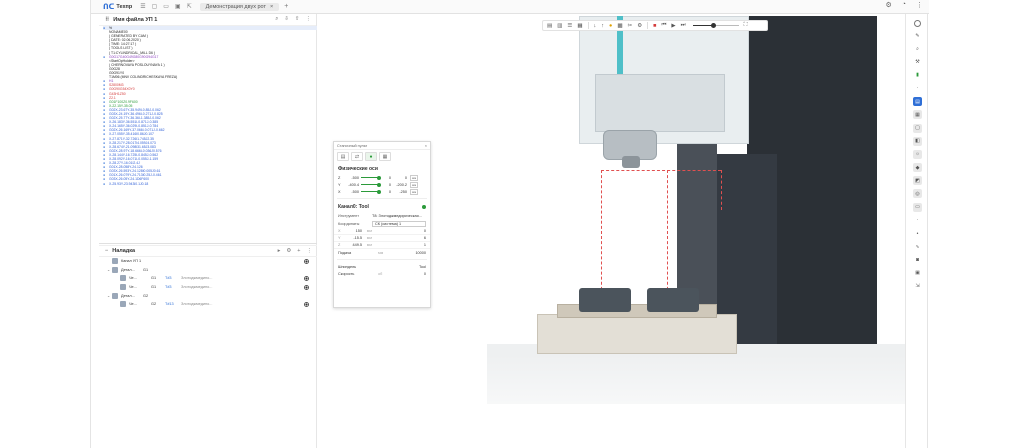 This screenshot has width=1024, height=448. I want to click on axis-current: -250, so click(399, 192).